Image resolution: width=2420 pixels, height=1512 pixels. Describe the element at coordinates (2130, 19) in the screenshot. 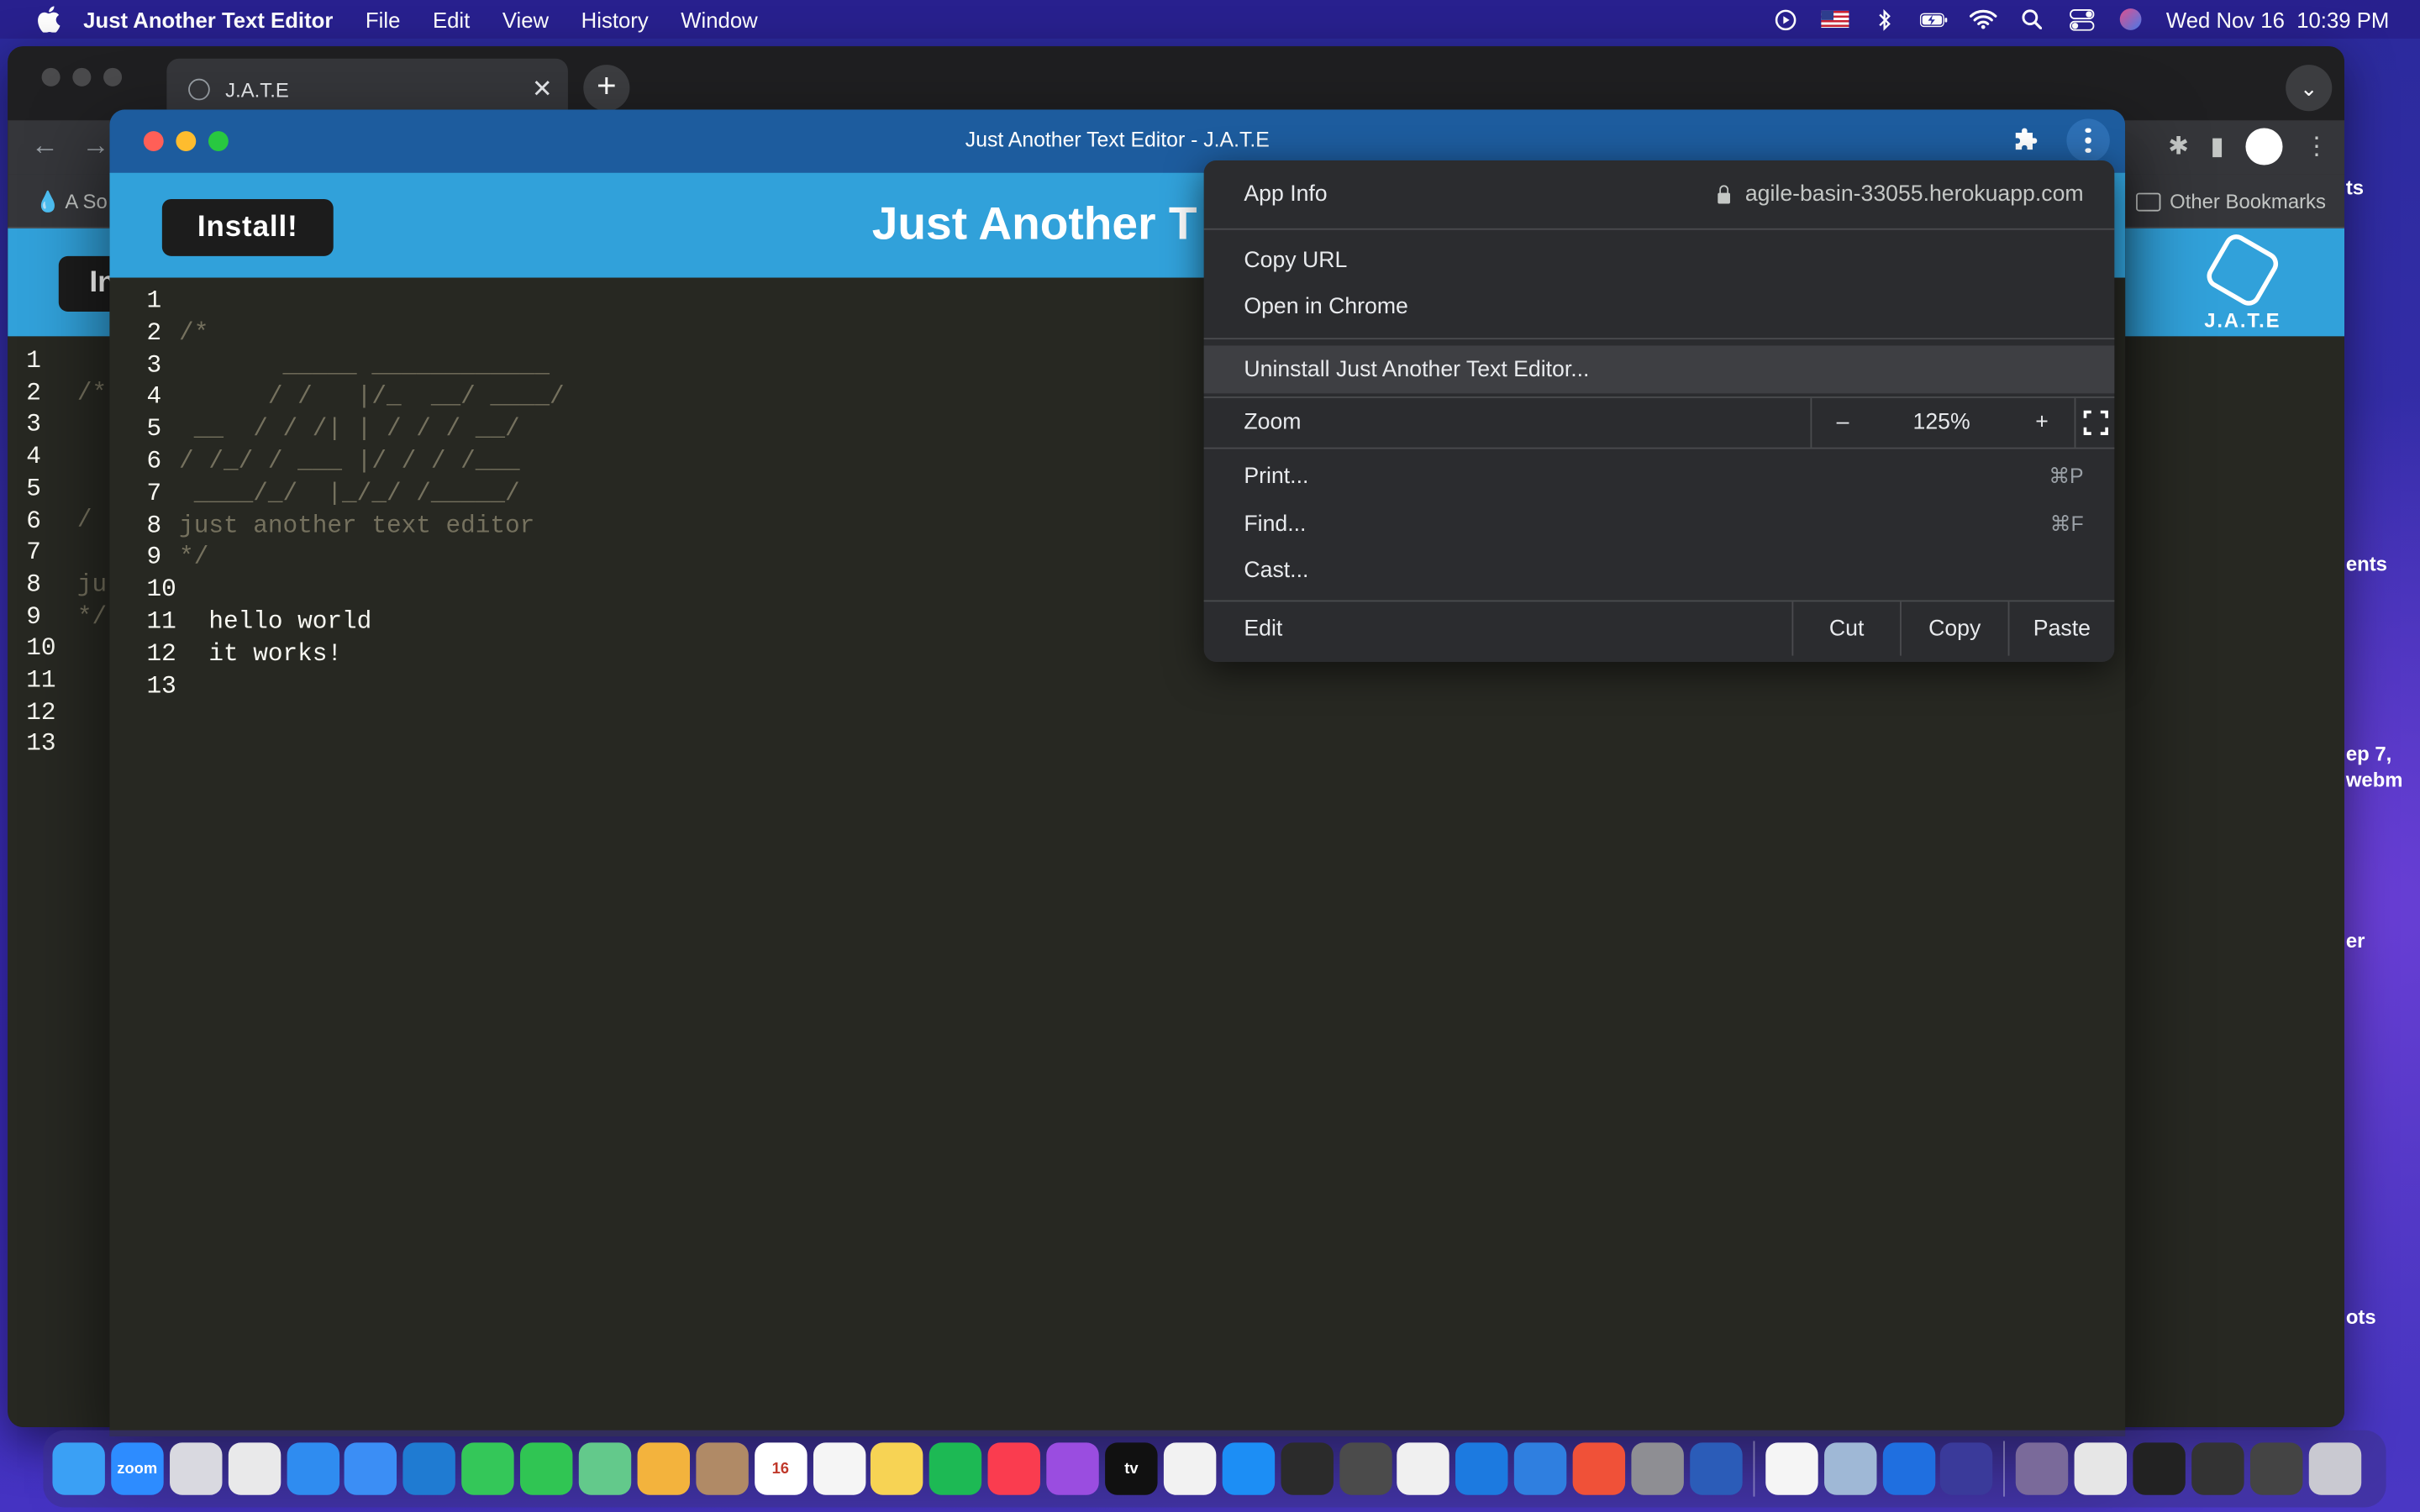

I see `siri-icon` at that location.